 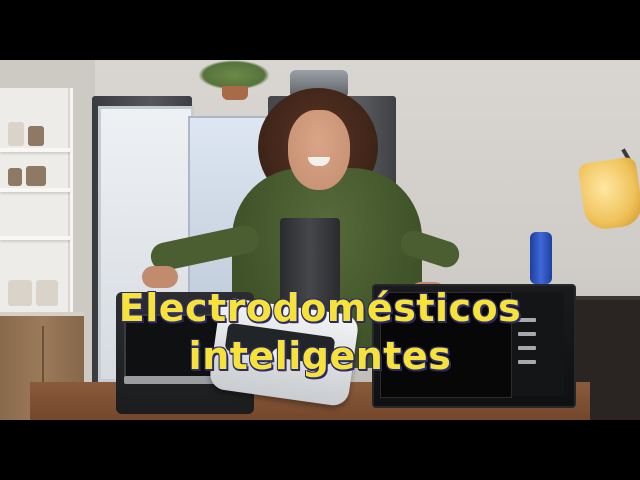 I want to click on blue-vase, so click(x=541, y=258).